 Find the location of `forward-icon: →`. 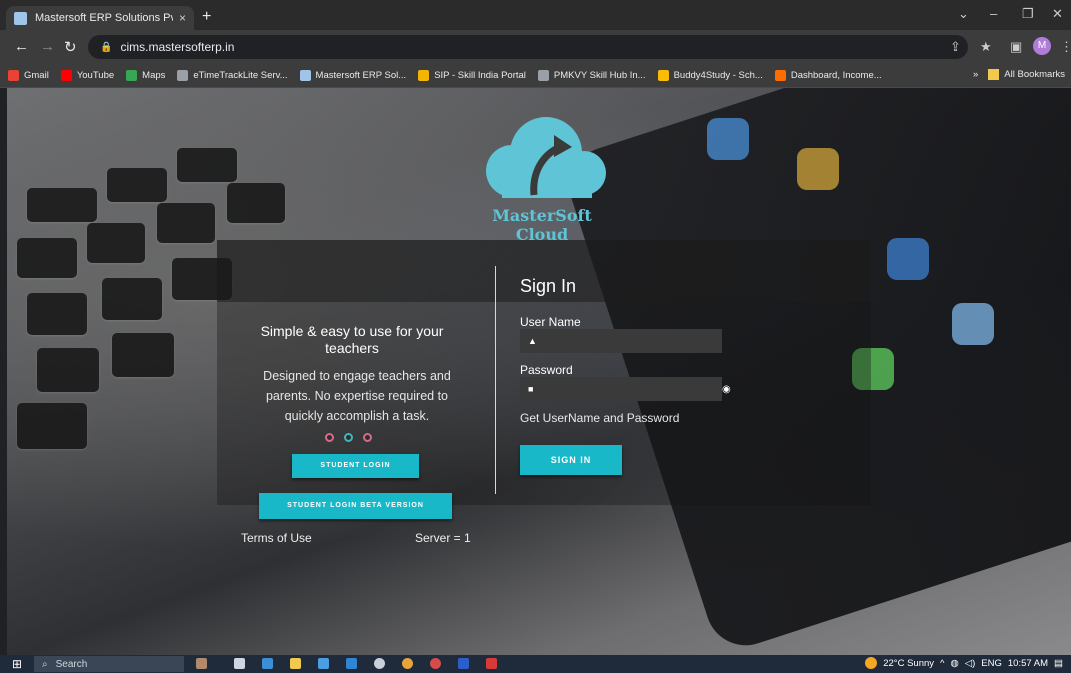

forward-icon: → is located at coordinates (47, 46).